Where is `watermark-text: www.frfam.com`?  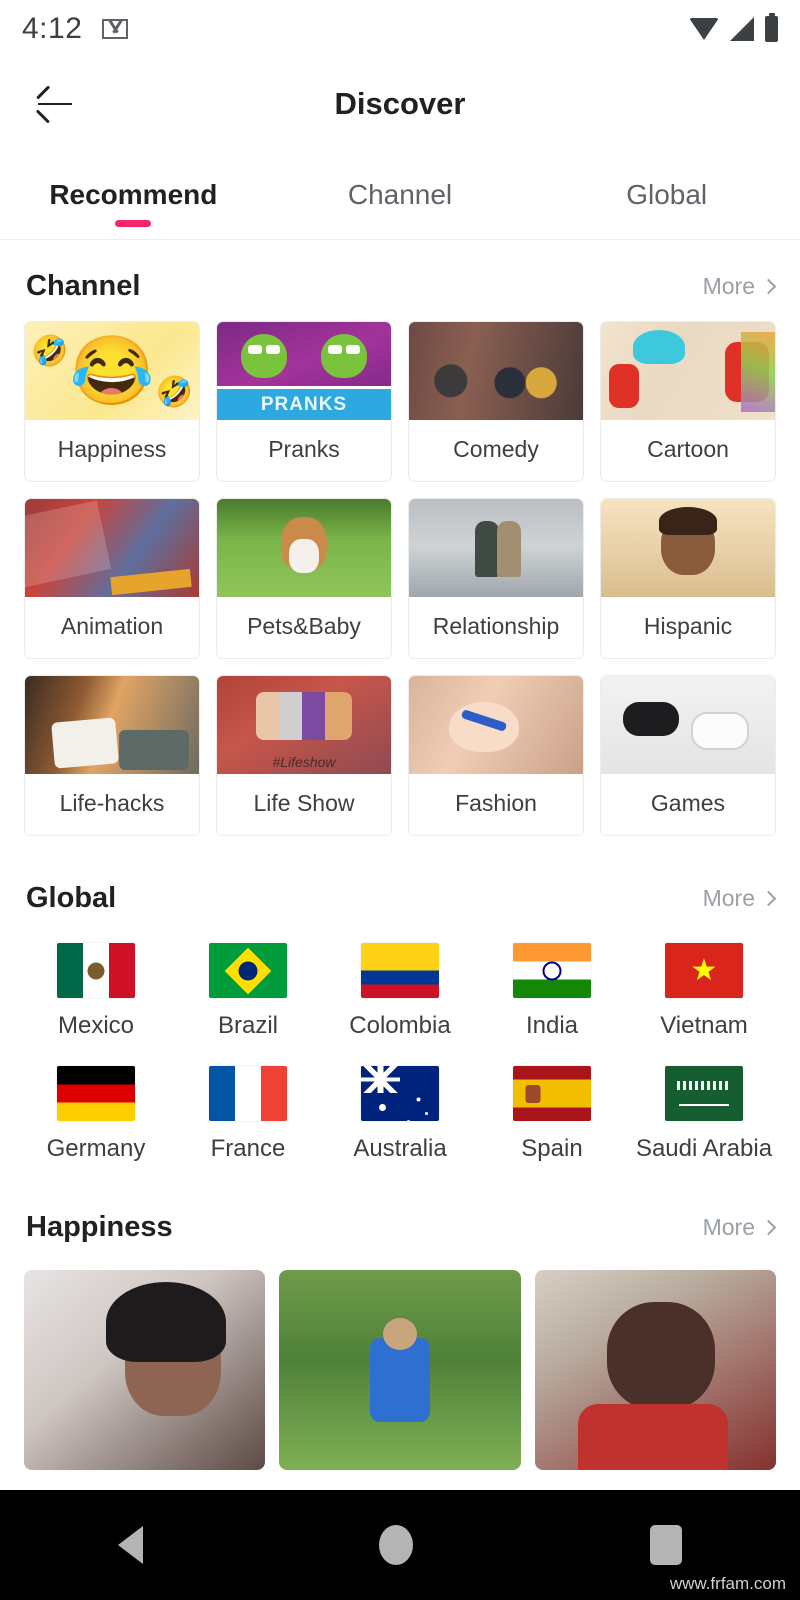 watermark-text: www.frfam.com is located at coordinates (727, 1583).